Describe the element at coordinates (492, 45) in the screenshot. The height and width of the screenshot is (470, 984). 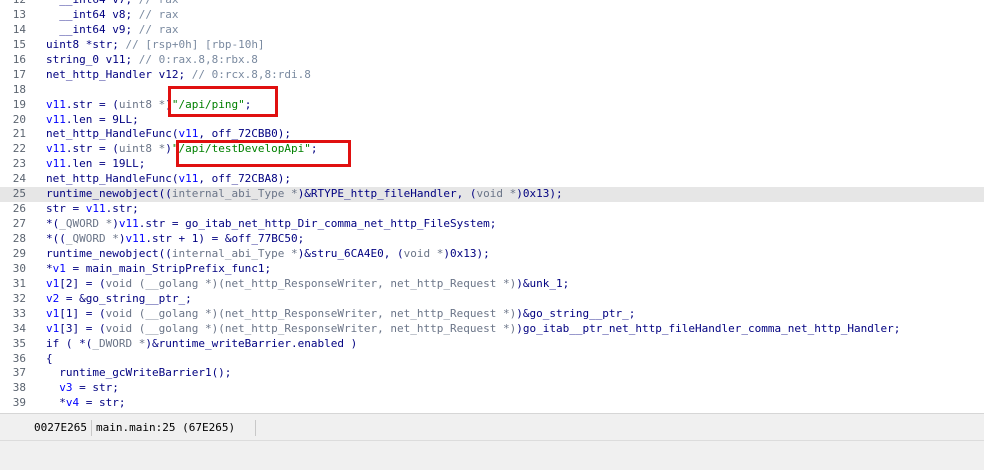
I see `code-line: 15 uint8 *str; // [rsp+0h] [rbp-10h]` at that location.